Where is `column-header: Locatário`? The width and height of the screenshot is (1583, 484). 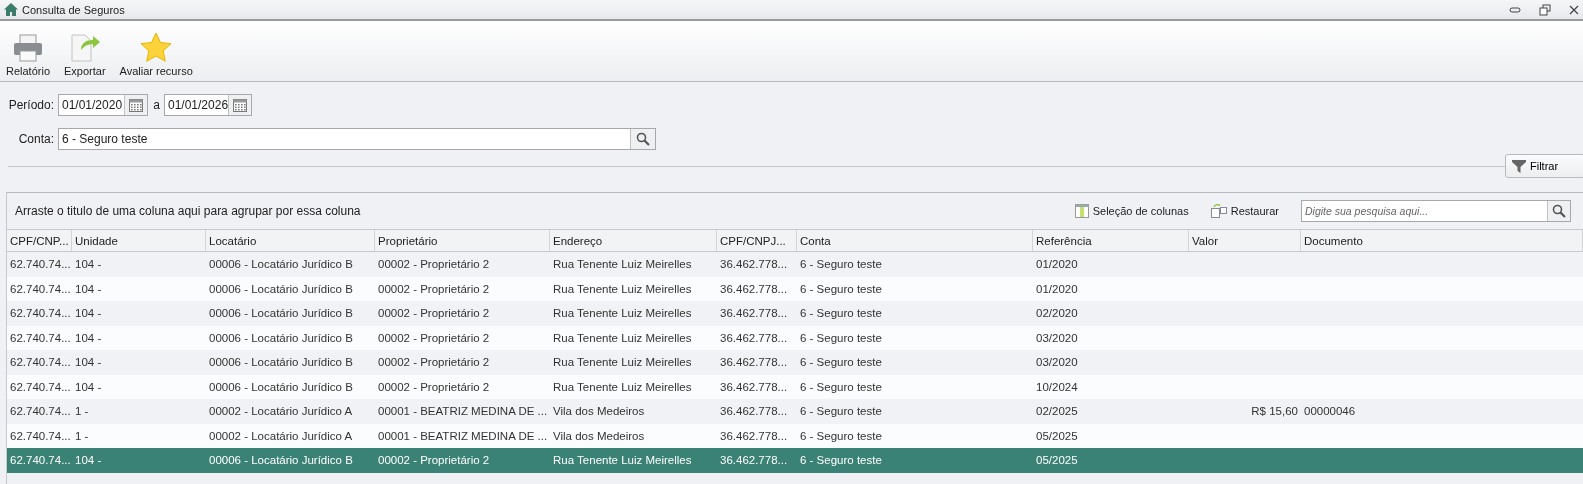 column-header: Locatário is located at coordinates (290, 240).